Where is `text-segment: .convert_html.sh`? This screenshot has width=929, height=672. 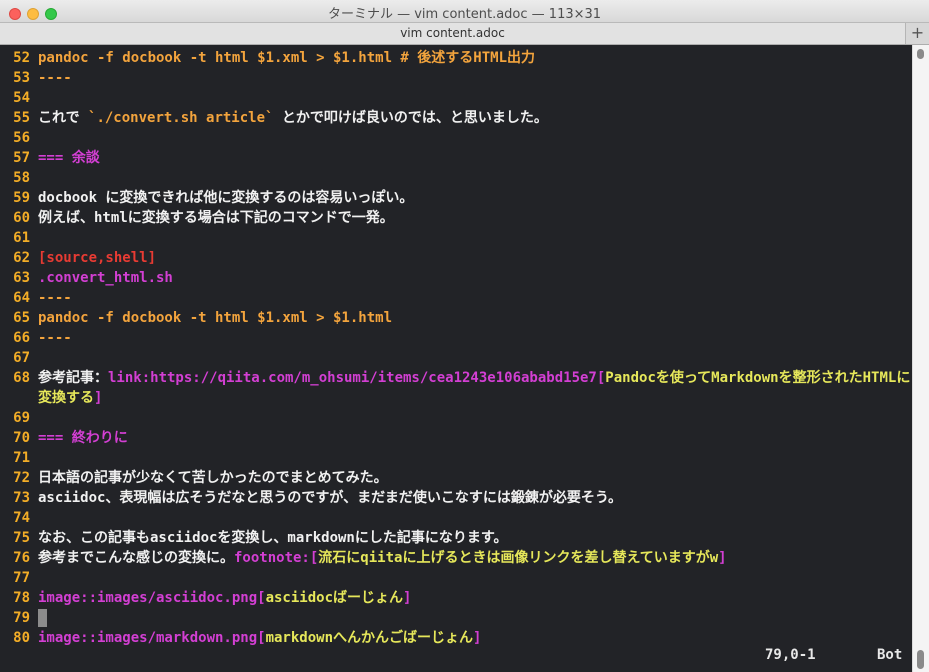
text-segment: .convert_html.sh is located at coordinates (105, 278).